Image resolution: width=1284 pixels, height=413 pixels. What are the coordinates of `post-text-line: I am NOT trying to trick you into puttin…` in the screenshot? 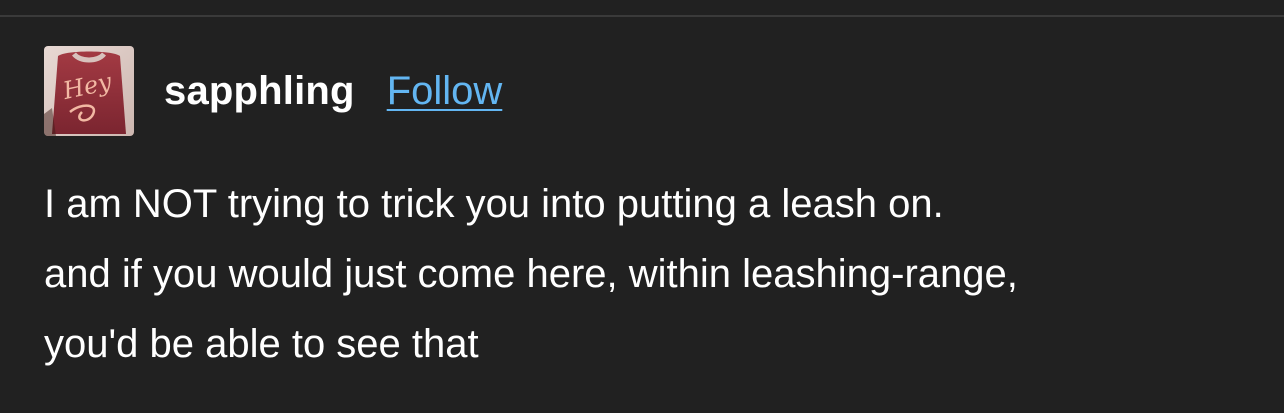 It's located at (494, 204).